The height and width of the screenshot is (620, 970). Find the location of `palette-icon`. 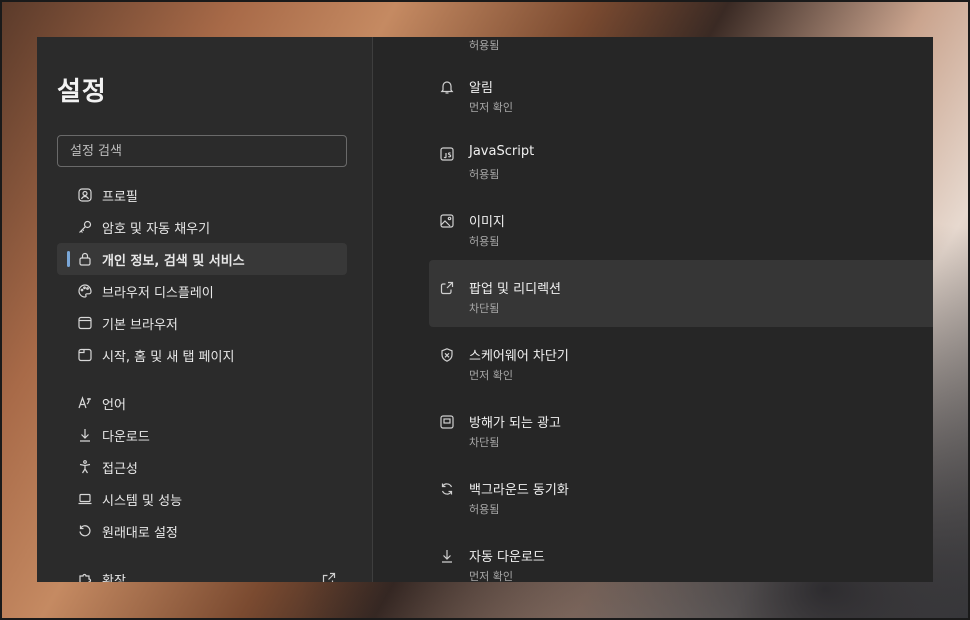

palette-icon is located at coordinates (85, 291).